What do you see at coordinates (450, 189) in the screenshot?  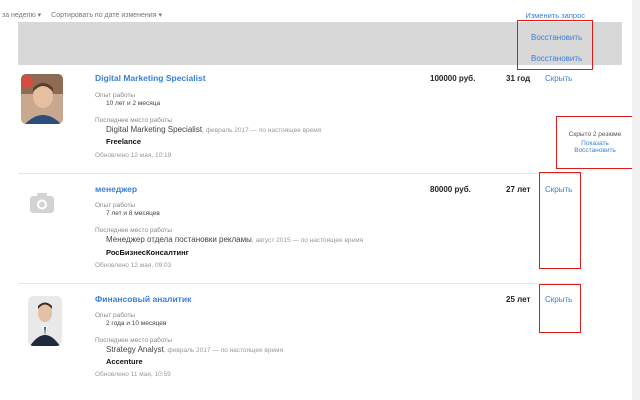 I see `salary: 80000 руб.` at bounding box center [450, 189].